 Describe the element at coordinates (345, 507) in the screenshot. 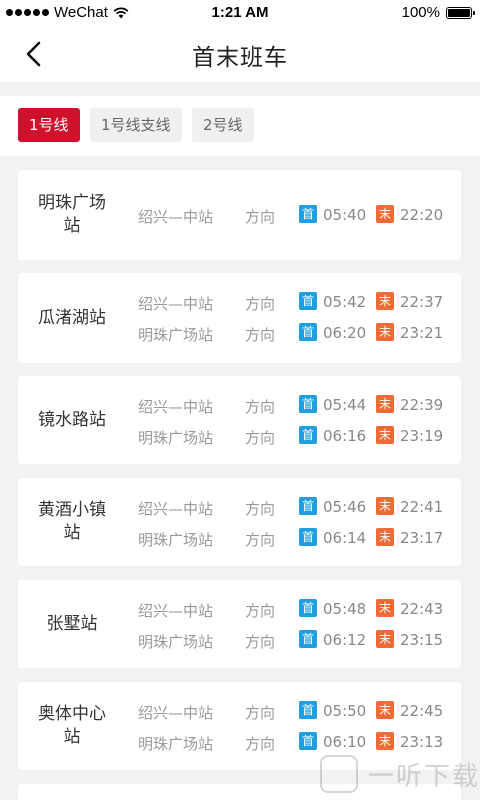

I see `first-train-time: 05:46` at that location.